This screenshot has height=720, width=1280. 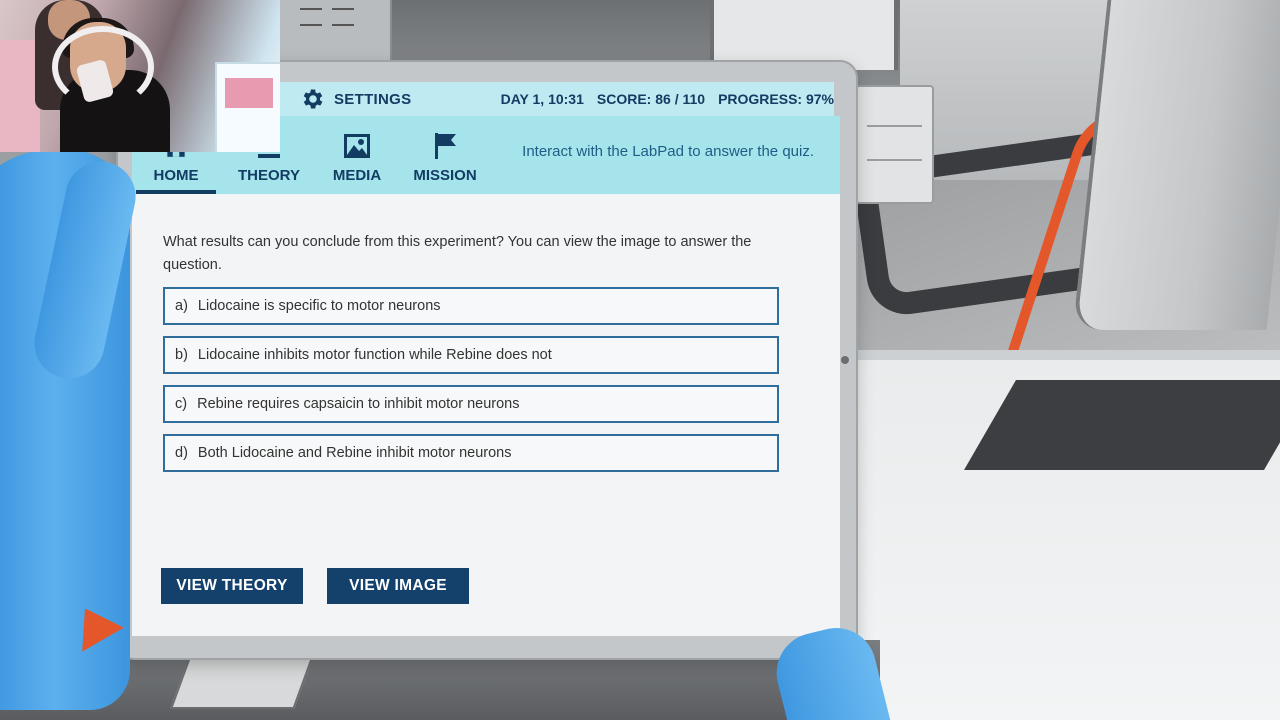 I want to click on settings-label: SETTINGS, so click(x=373, y=99).